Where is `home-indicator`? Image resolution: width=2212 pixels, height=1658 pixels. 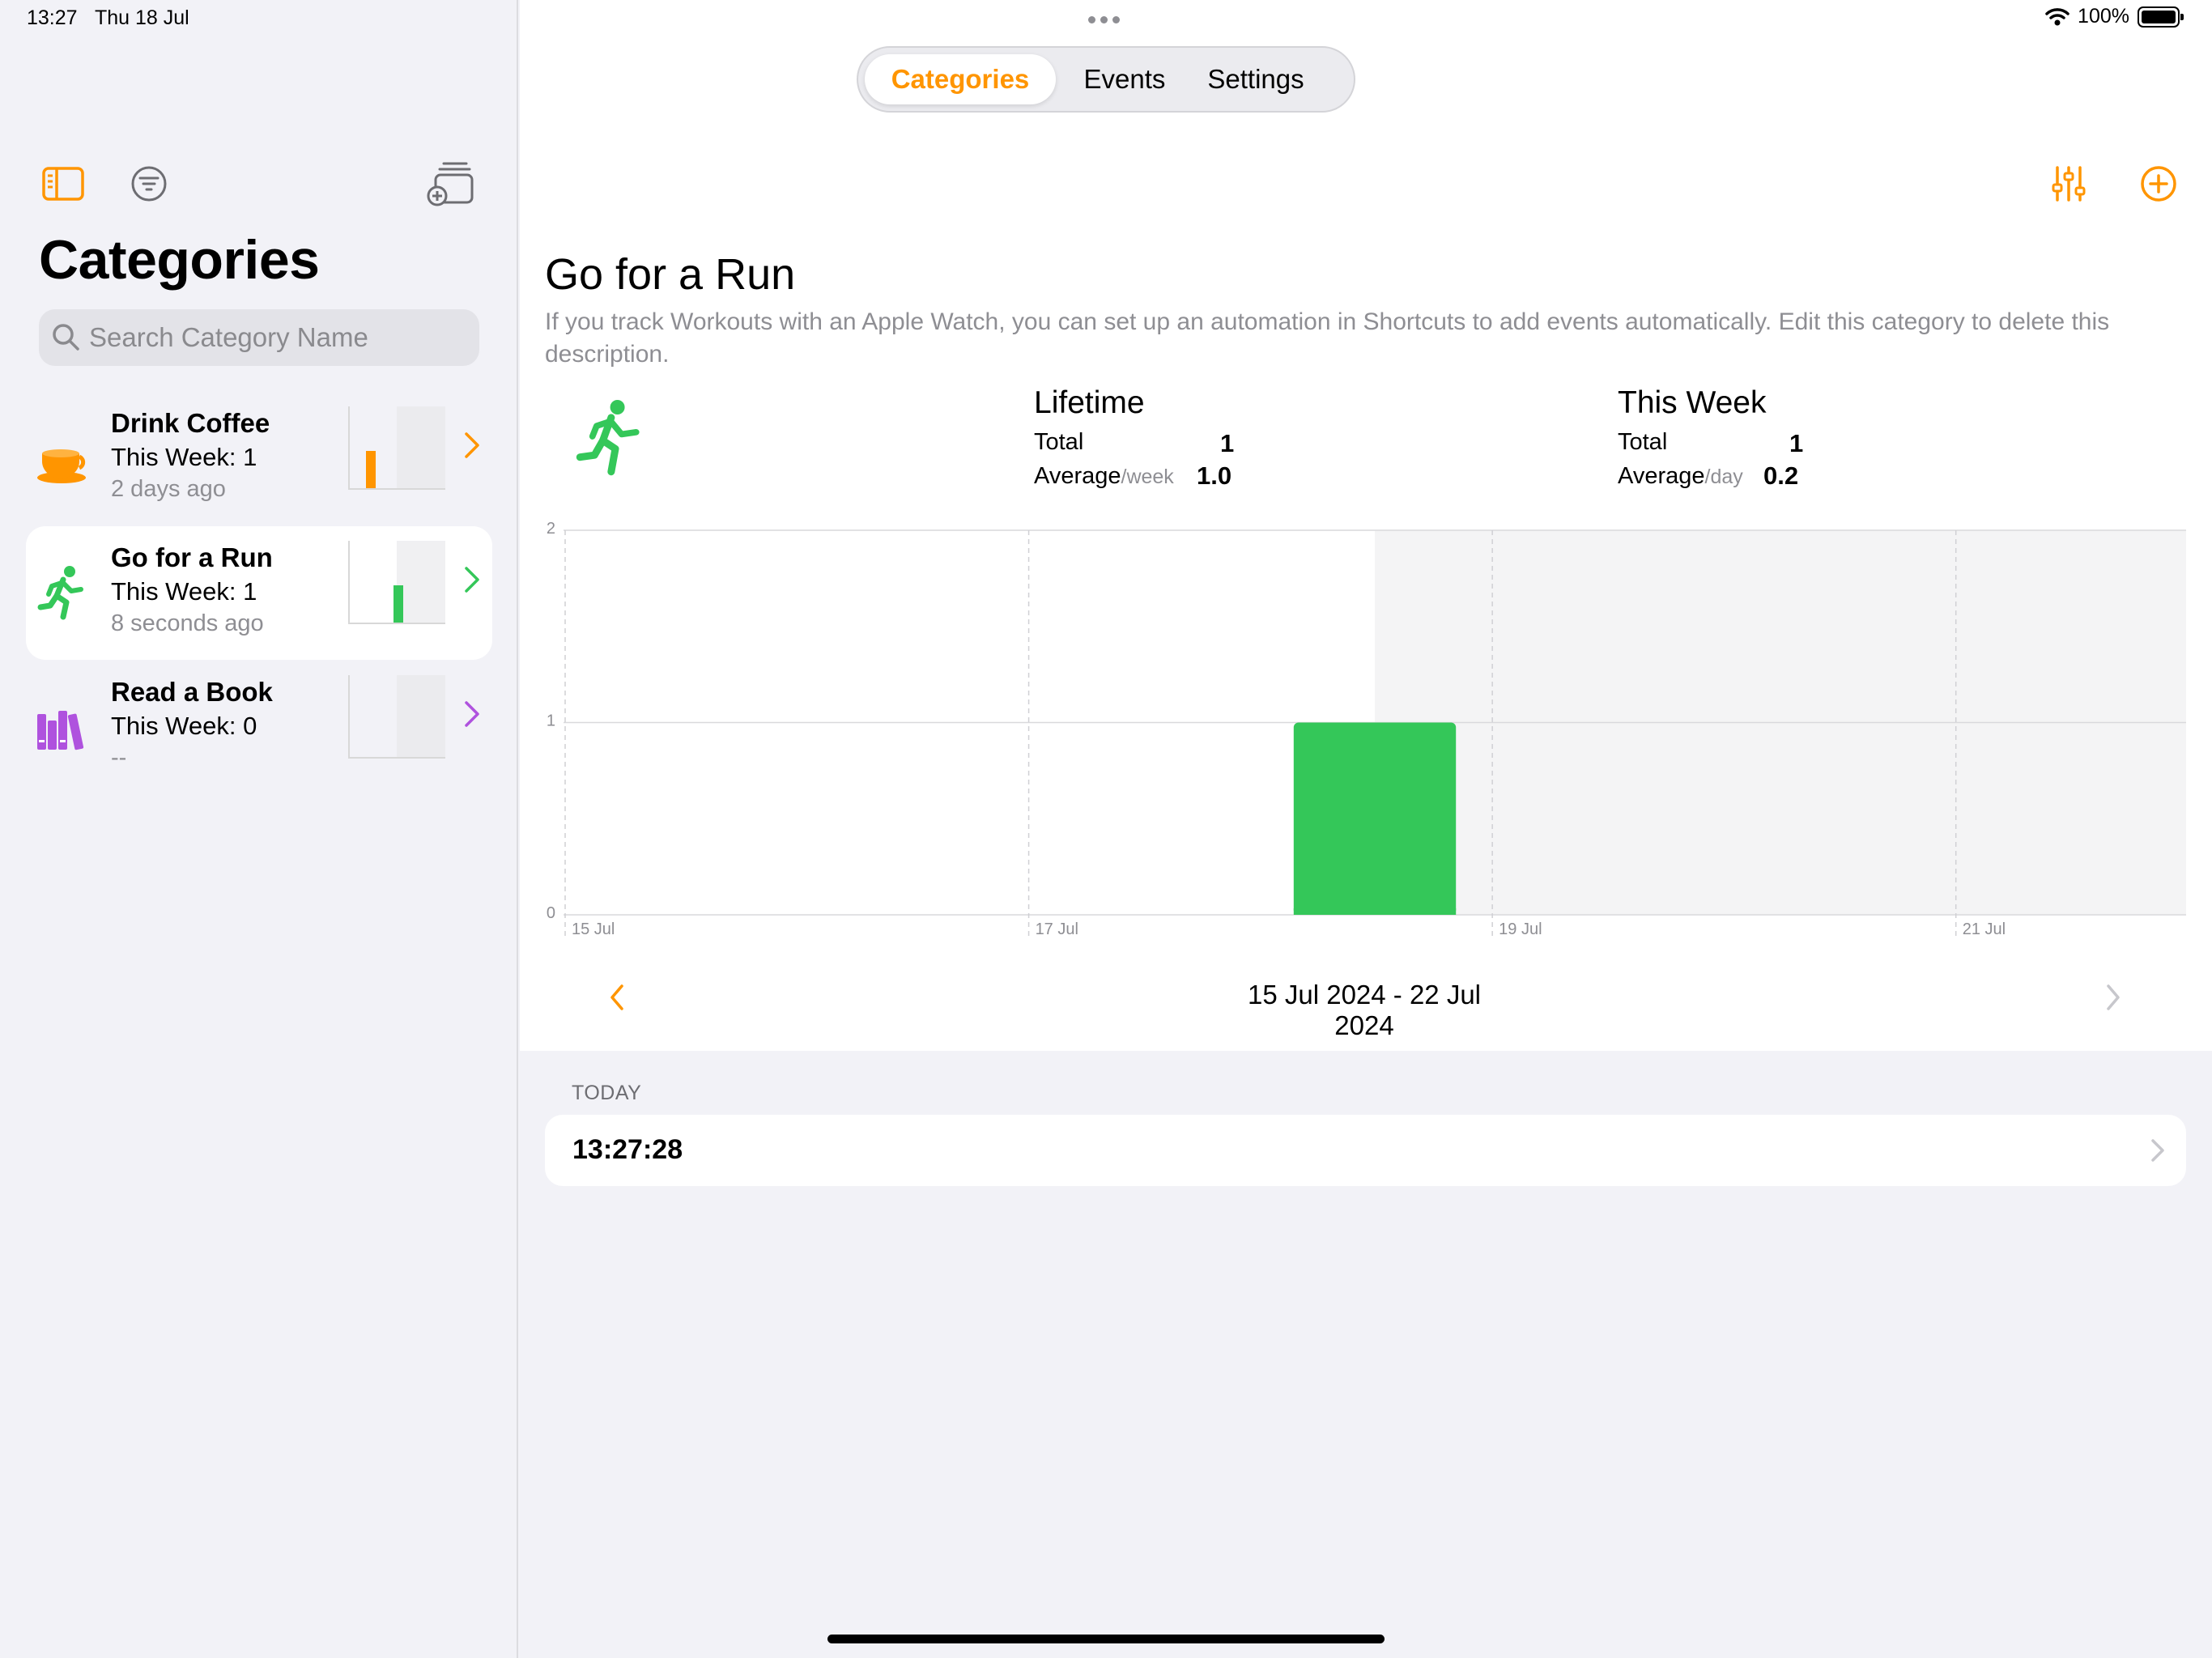 home-indicator is located at coordinates (1106, 1639).